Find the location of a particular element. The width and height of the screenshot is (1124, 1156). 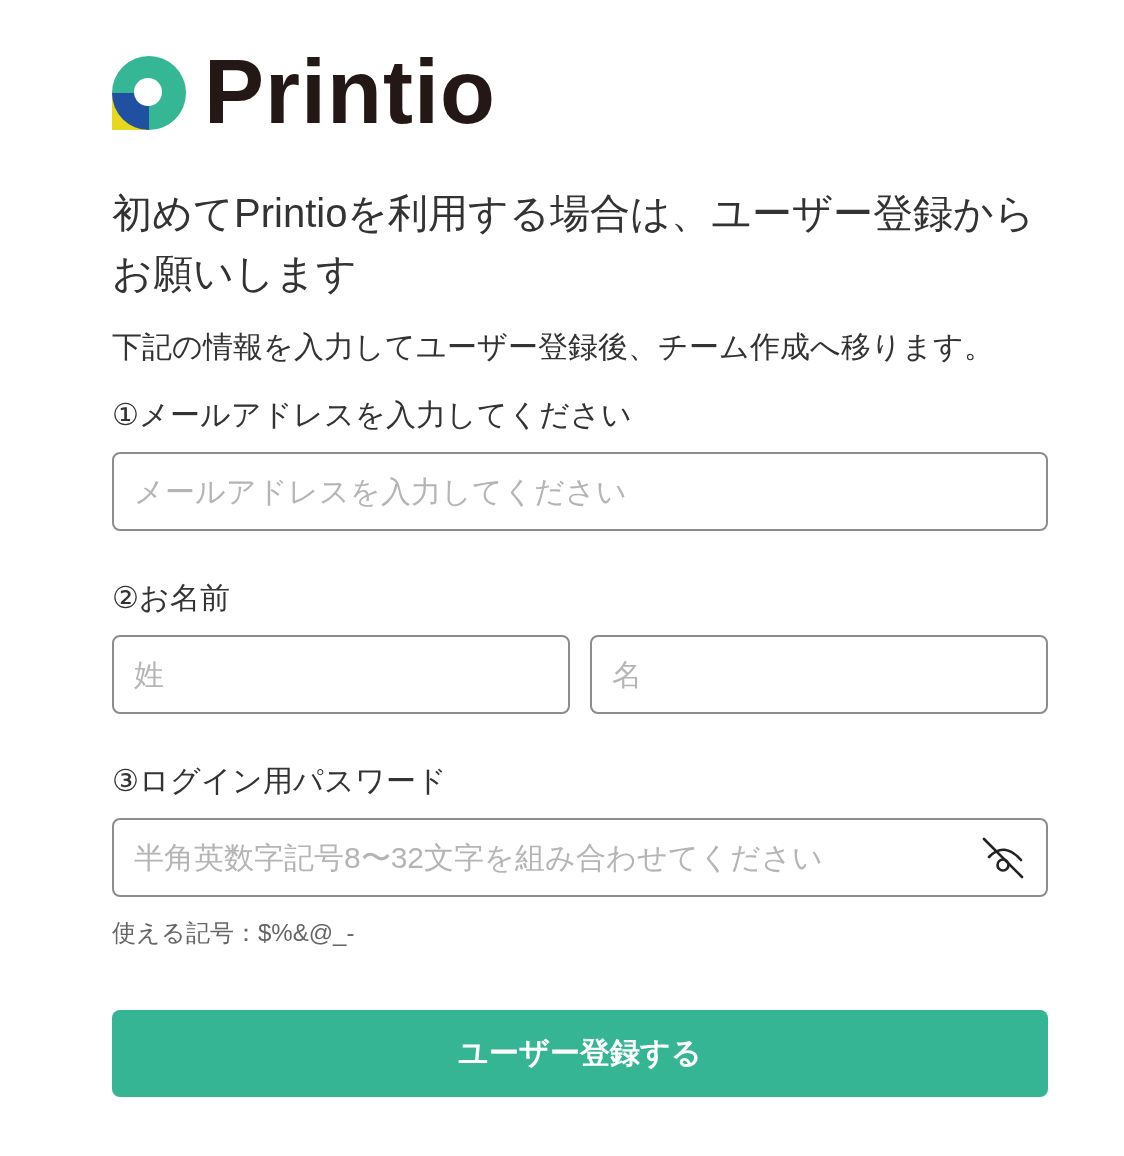

last-name-field: 姓 is located at coordinates (341, 674).